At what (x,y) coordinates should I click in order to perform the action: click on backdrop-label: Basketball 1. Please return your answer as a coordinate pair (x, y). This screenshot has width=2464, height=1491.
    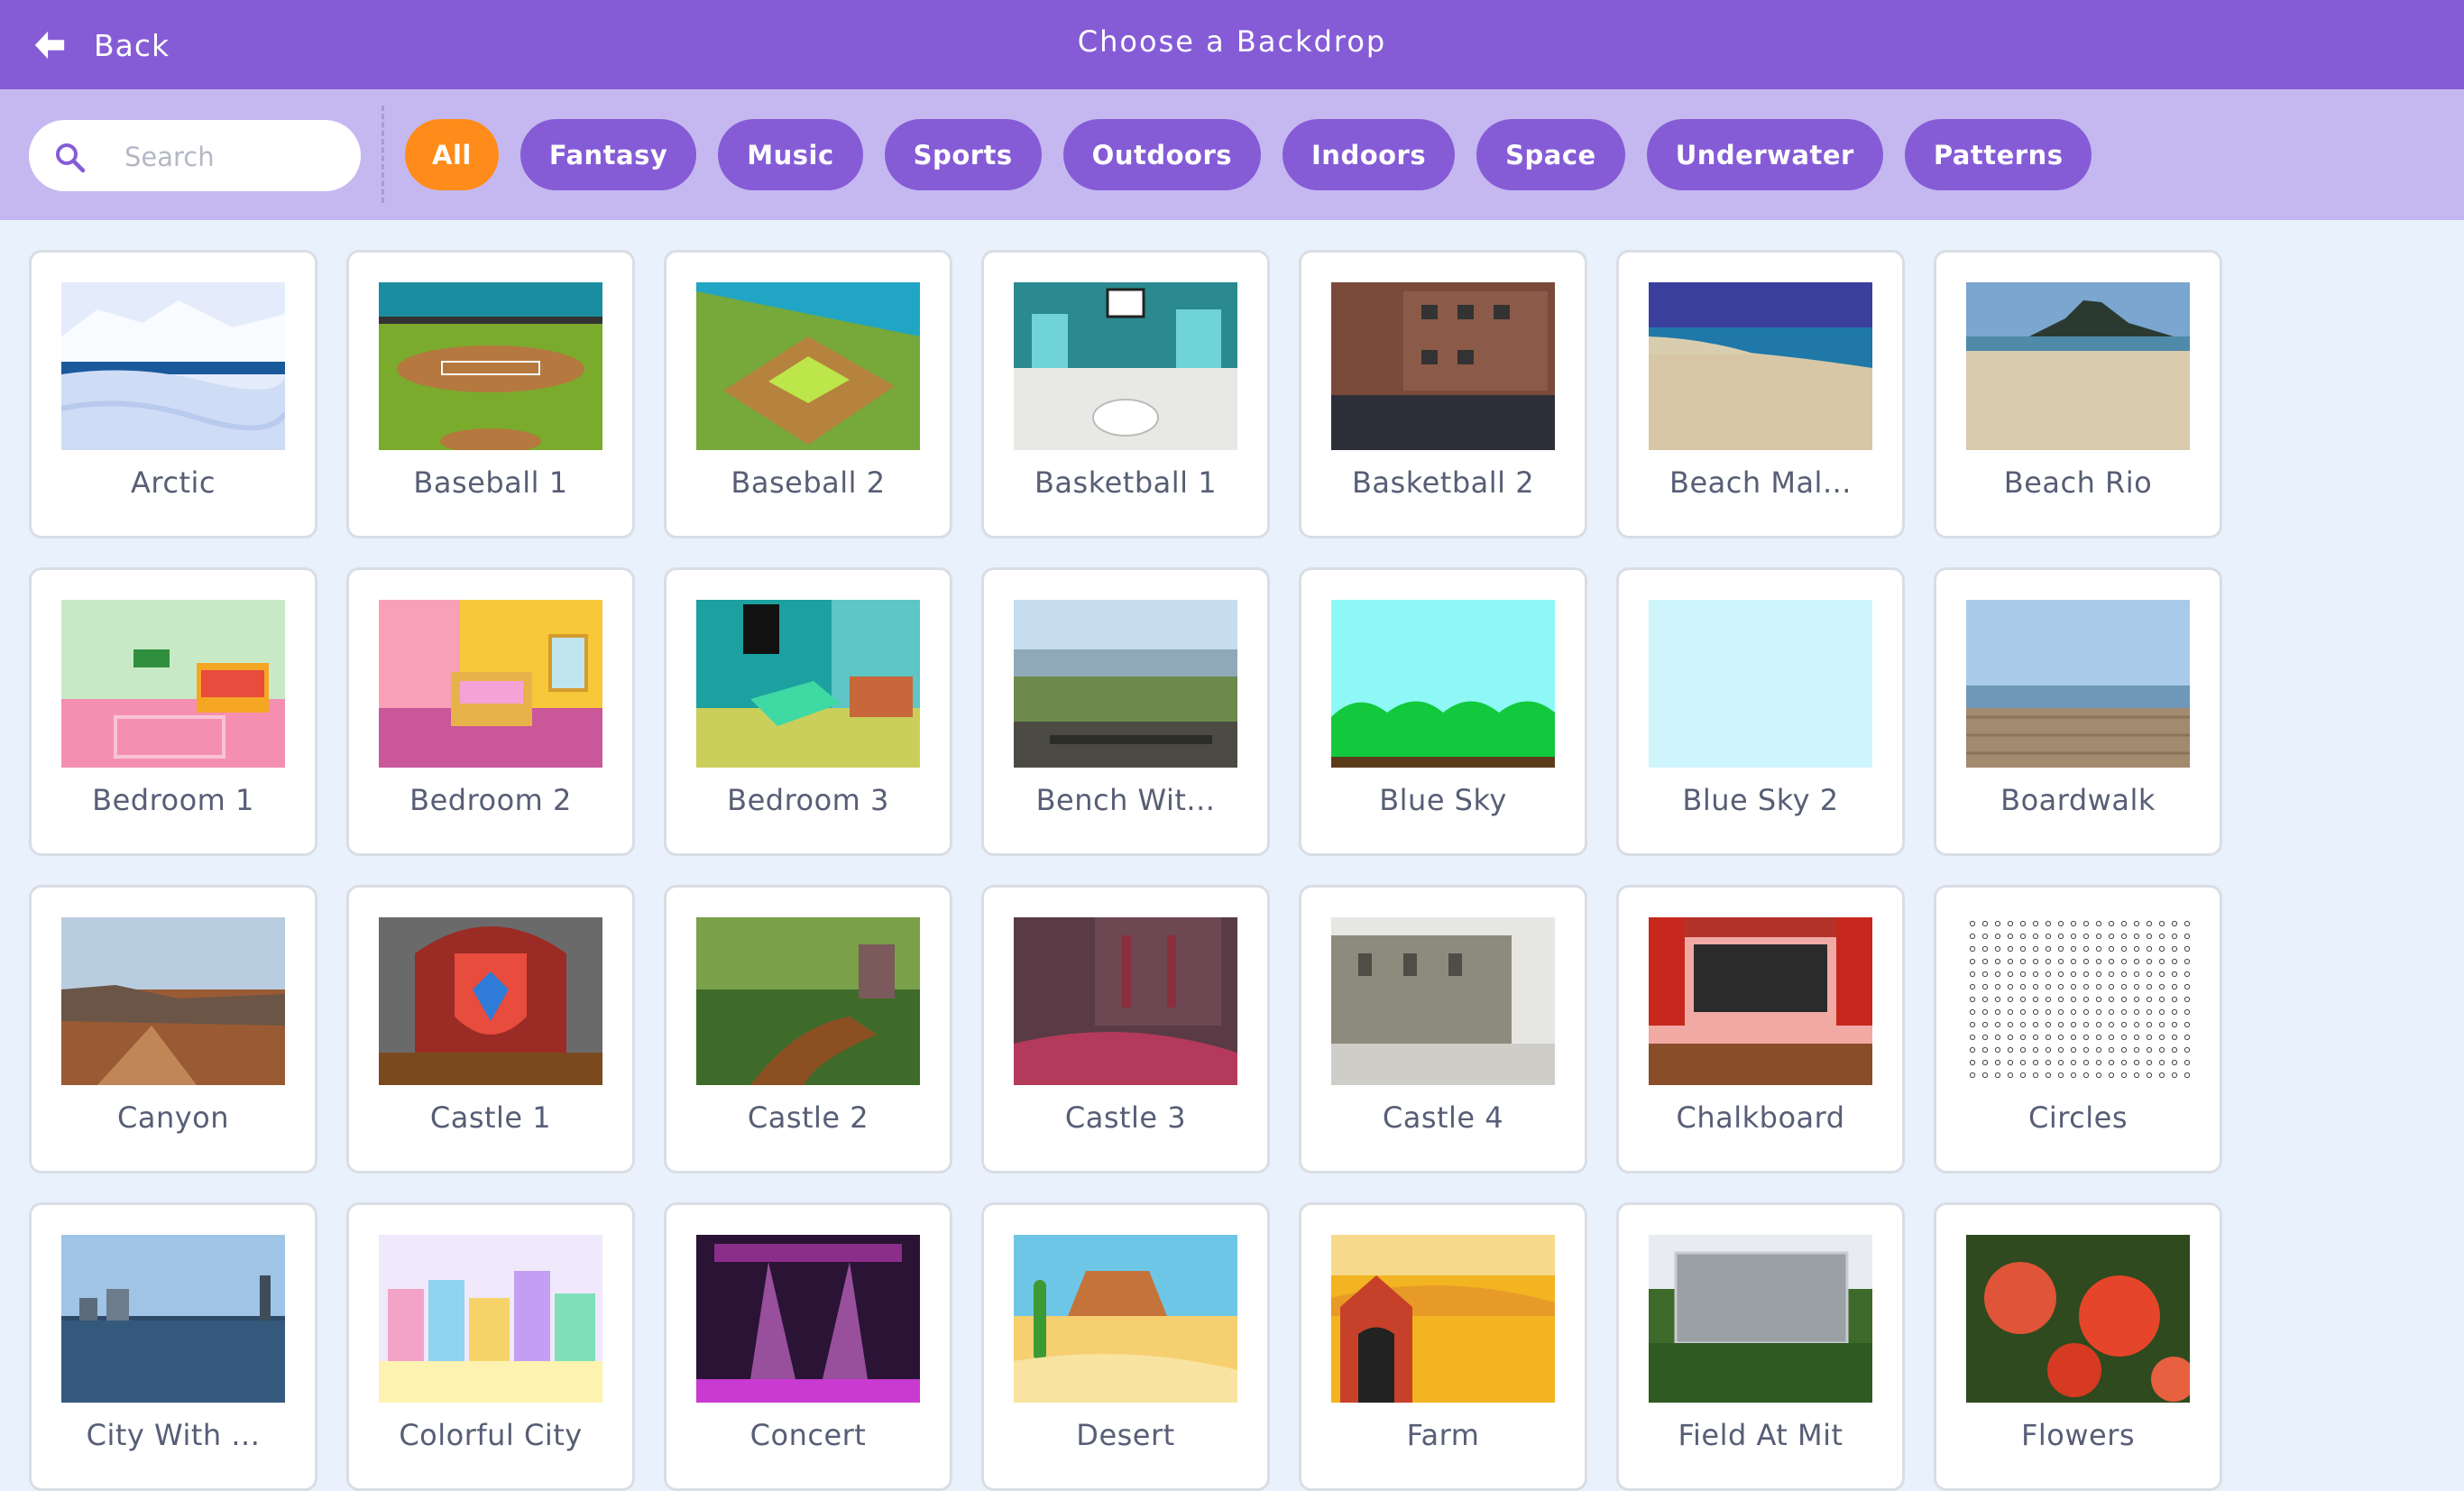
    Looking at the image, I should click on (1126, 483).